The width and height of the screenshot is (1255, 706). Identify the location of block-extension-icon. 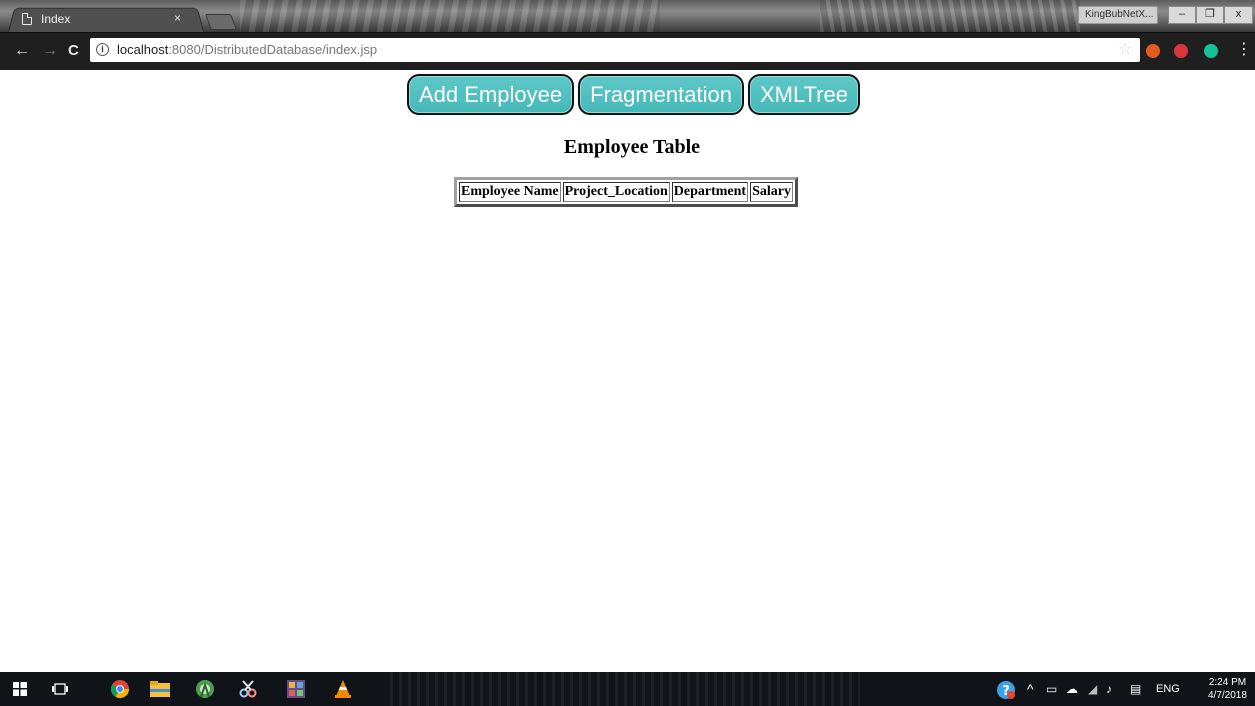
(1181, 51).